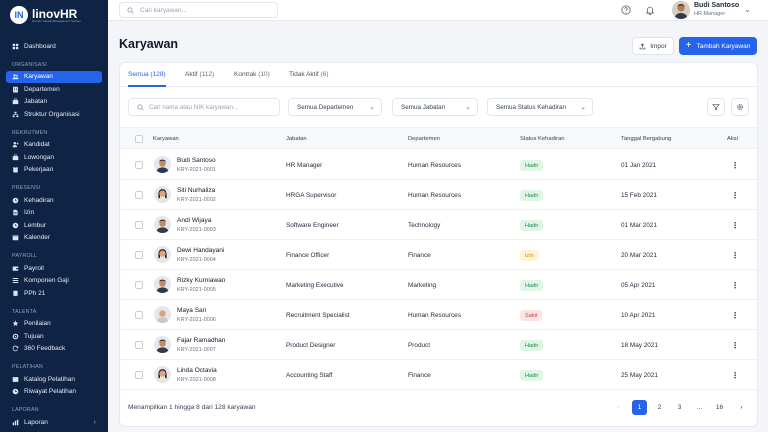  What do you see at coordinates (139, 139) in the screenshot?
I see `select-all-checkbox` at bounding box center [139, 139].